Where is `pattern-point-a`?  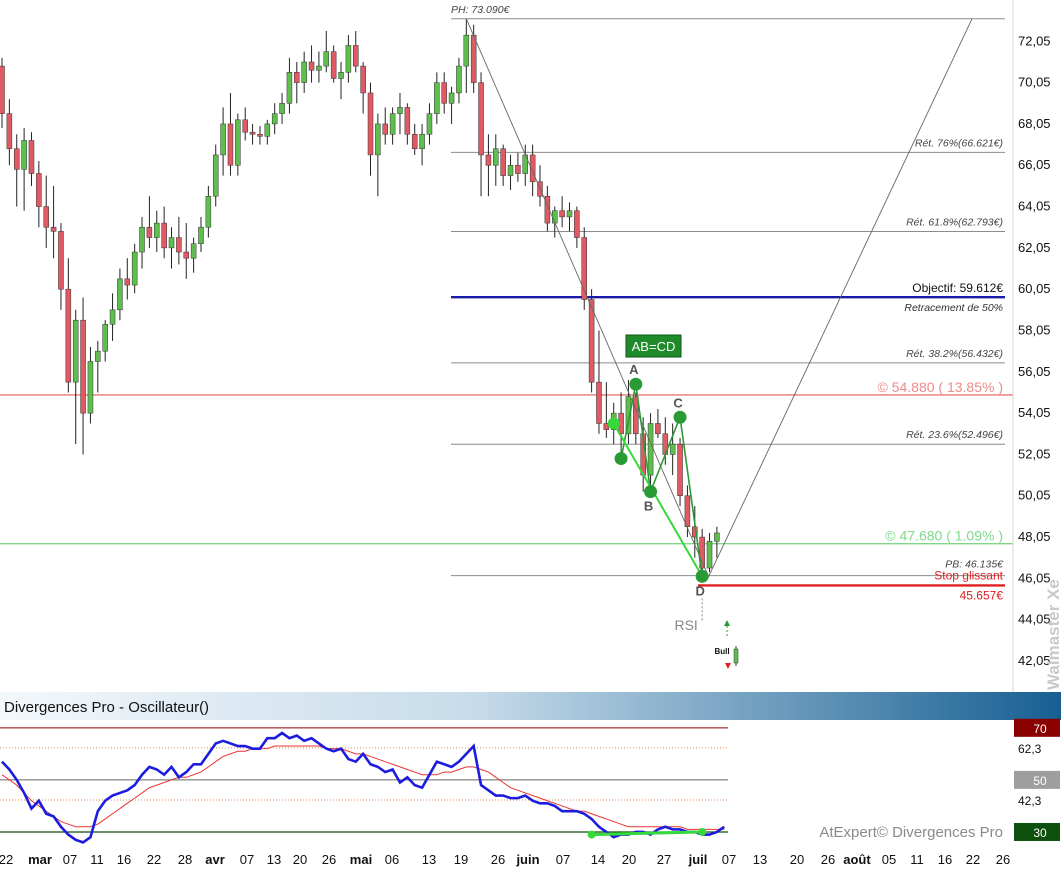
pattern-point-a is located at coordinates (636, 384).